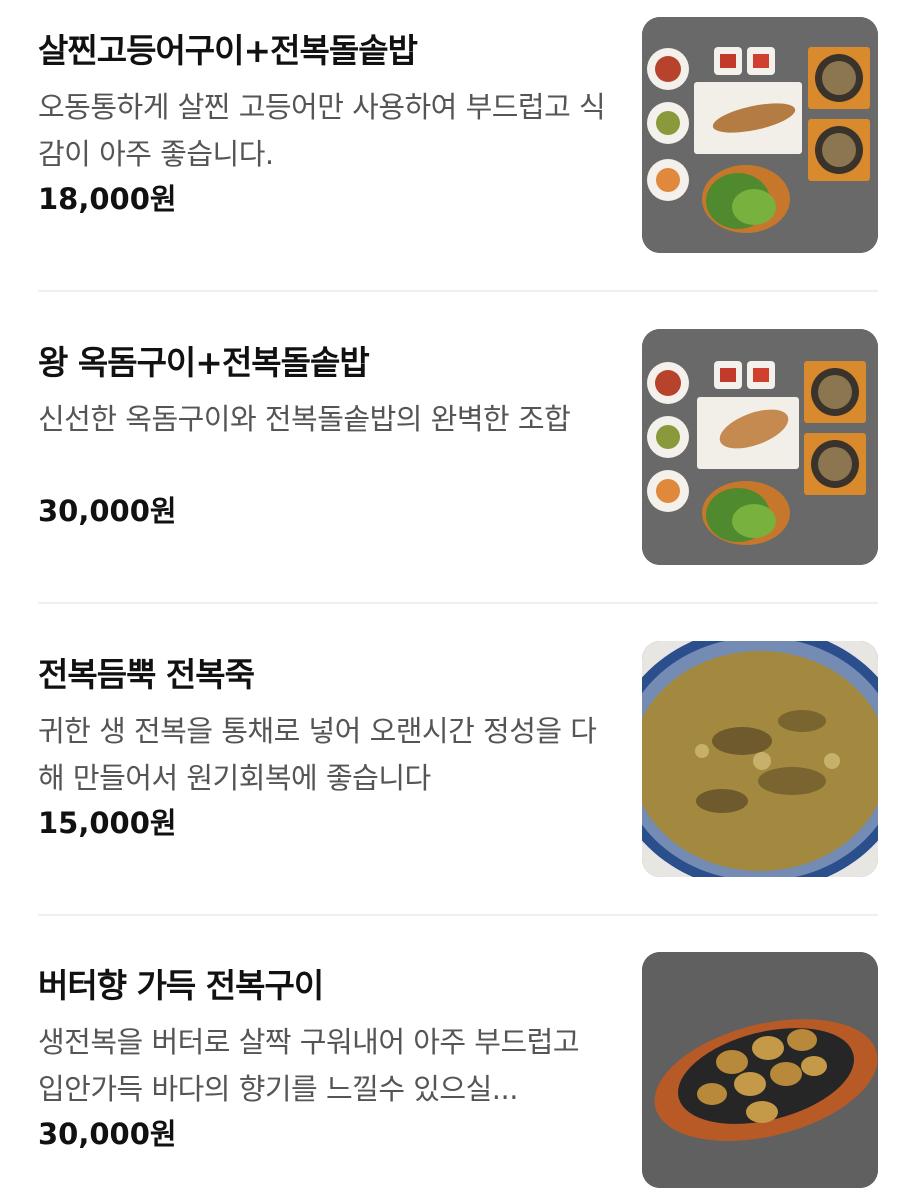 The image size is (900, 1198). Describe the element at coordinates (107, 199) in the screenshot. I see `menu-item-price: 18,000원` at that location.